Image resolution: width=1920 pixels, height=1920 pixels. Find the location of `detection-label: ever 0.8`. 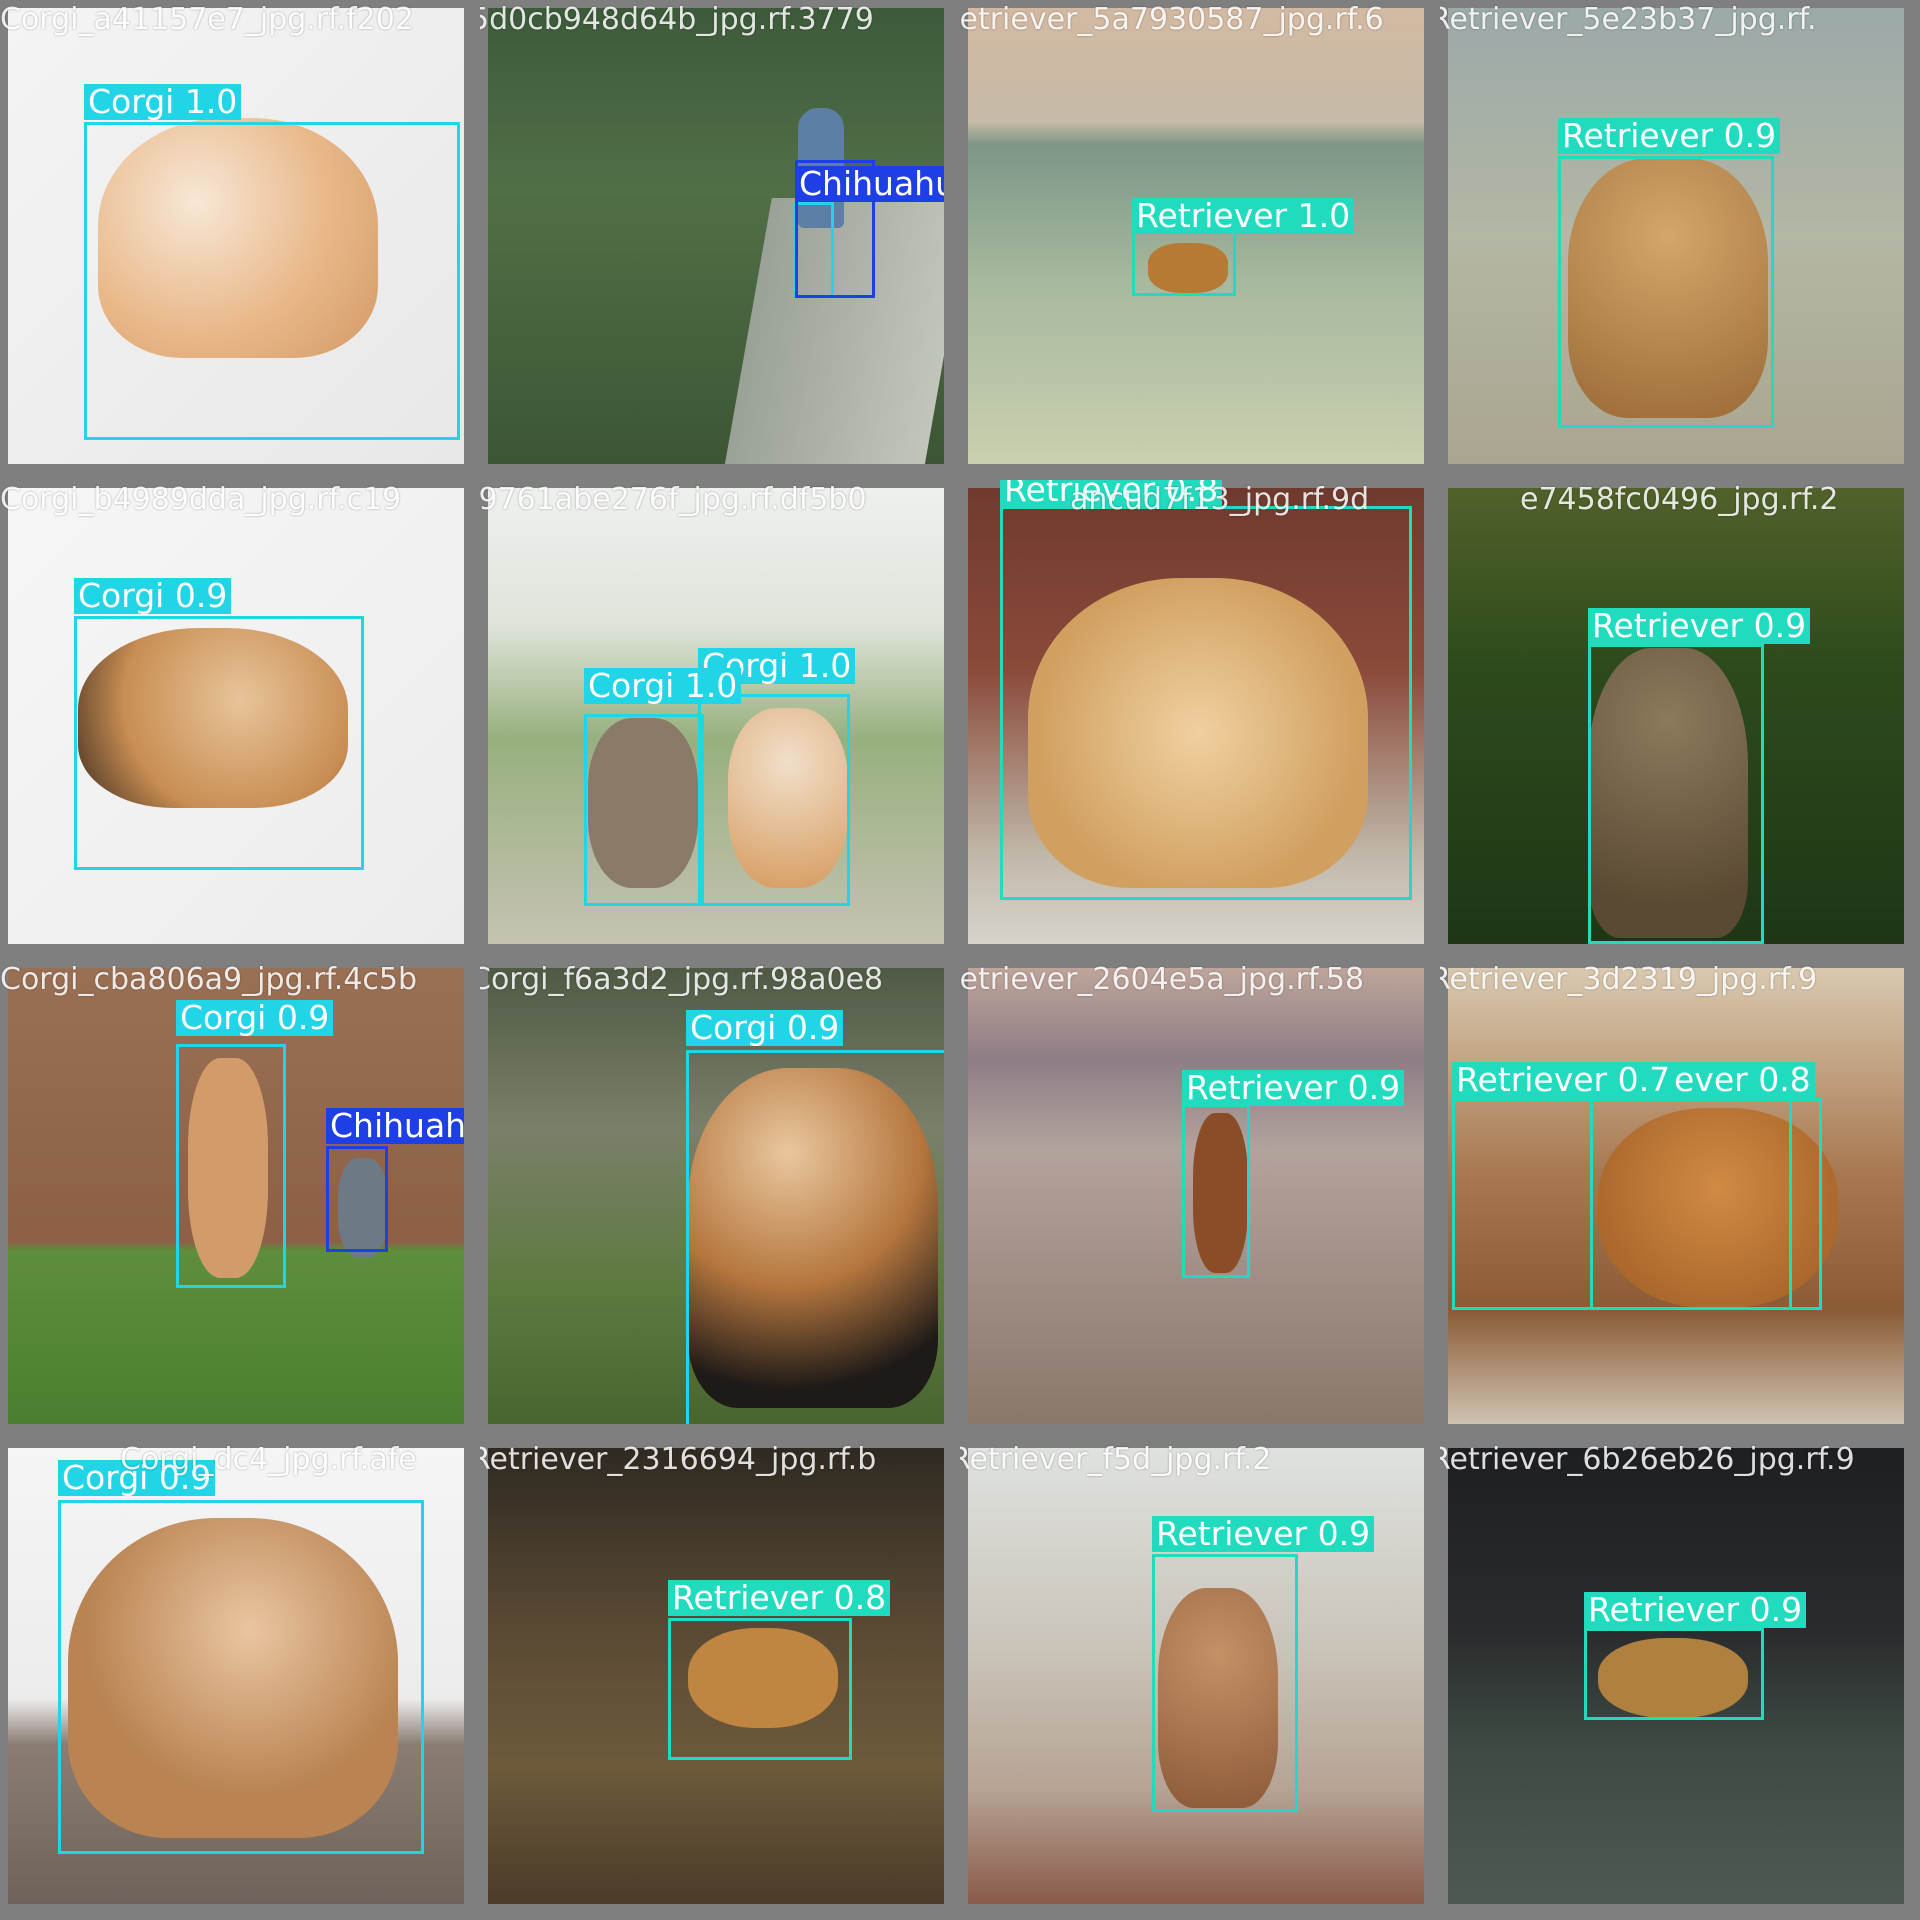

detection-label: ever 0.8 is located at coordinates (1742, 1080).